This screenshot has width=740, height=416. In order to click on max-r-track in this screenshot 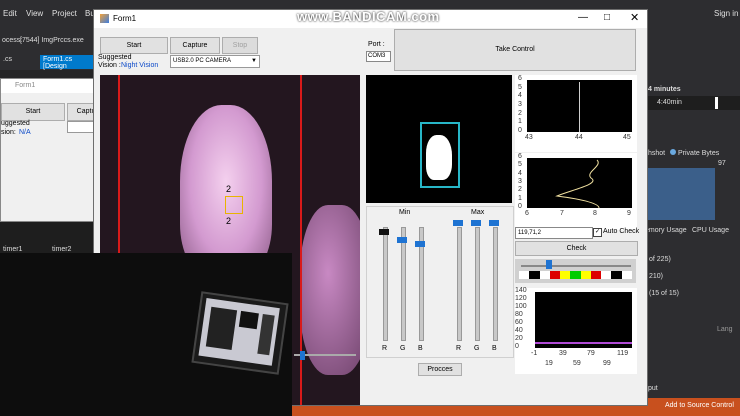, I will do `click(459, 284)`.